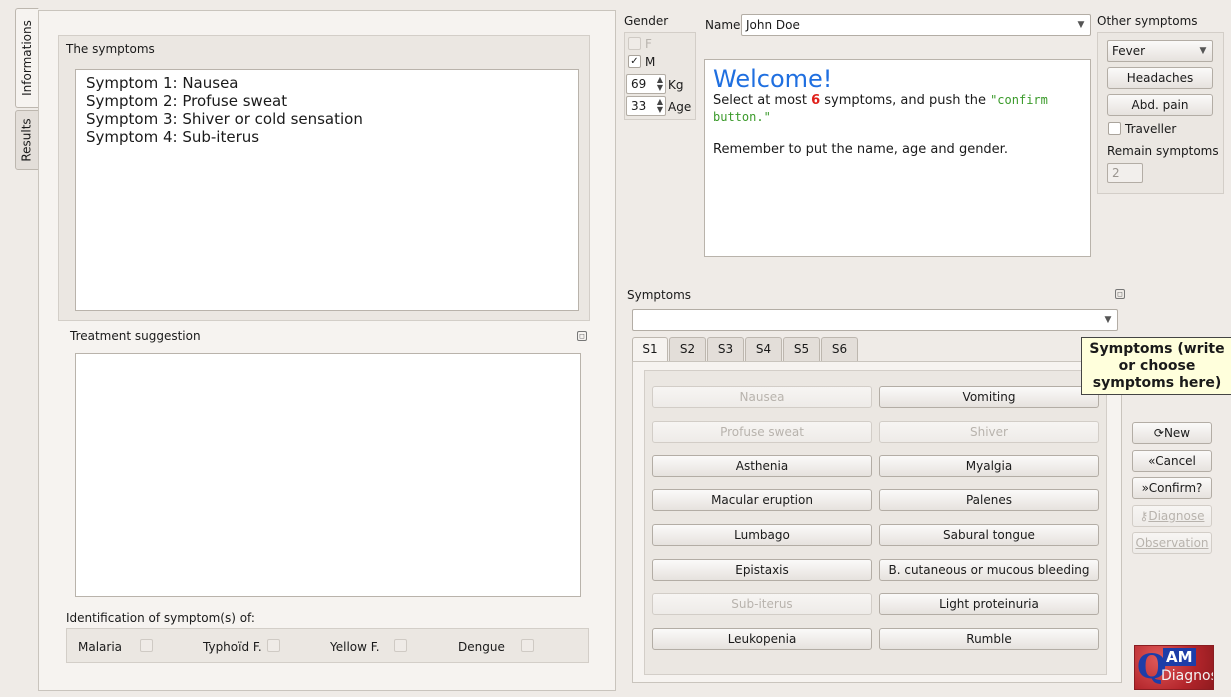  Describe the element at coordinates (989, 570) in the screenshot. I see `symptom-button-bleeding: B. cutaneous or mucous bleeding` at that location.